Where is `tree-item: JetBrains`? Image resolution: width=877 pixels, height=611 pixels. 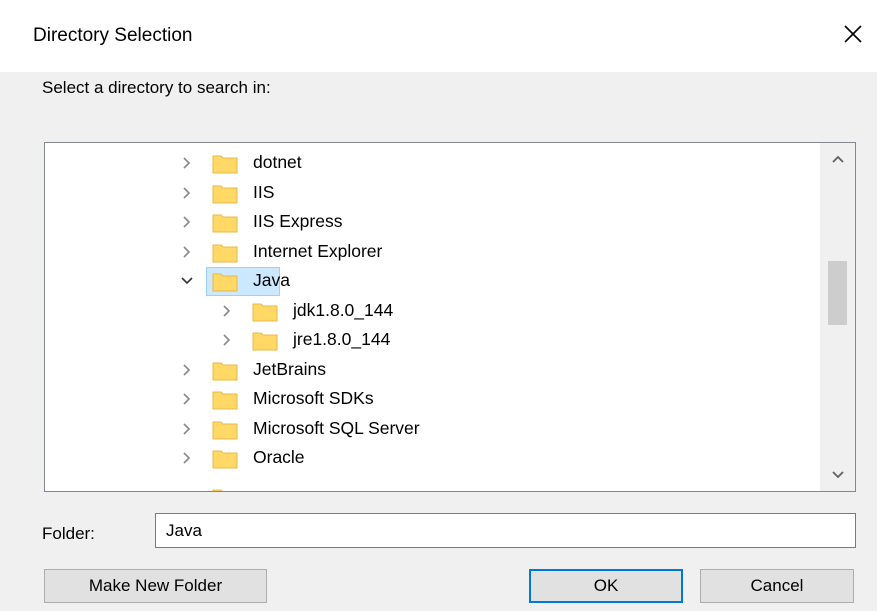
tree-item: JetBrains is located at coordinates (430, 370).